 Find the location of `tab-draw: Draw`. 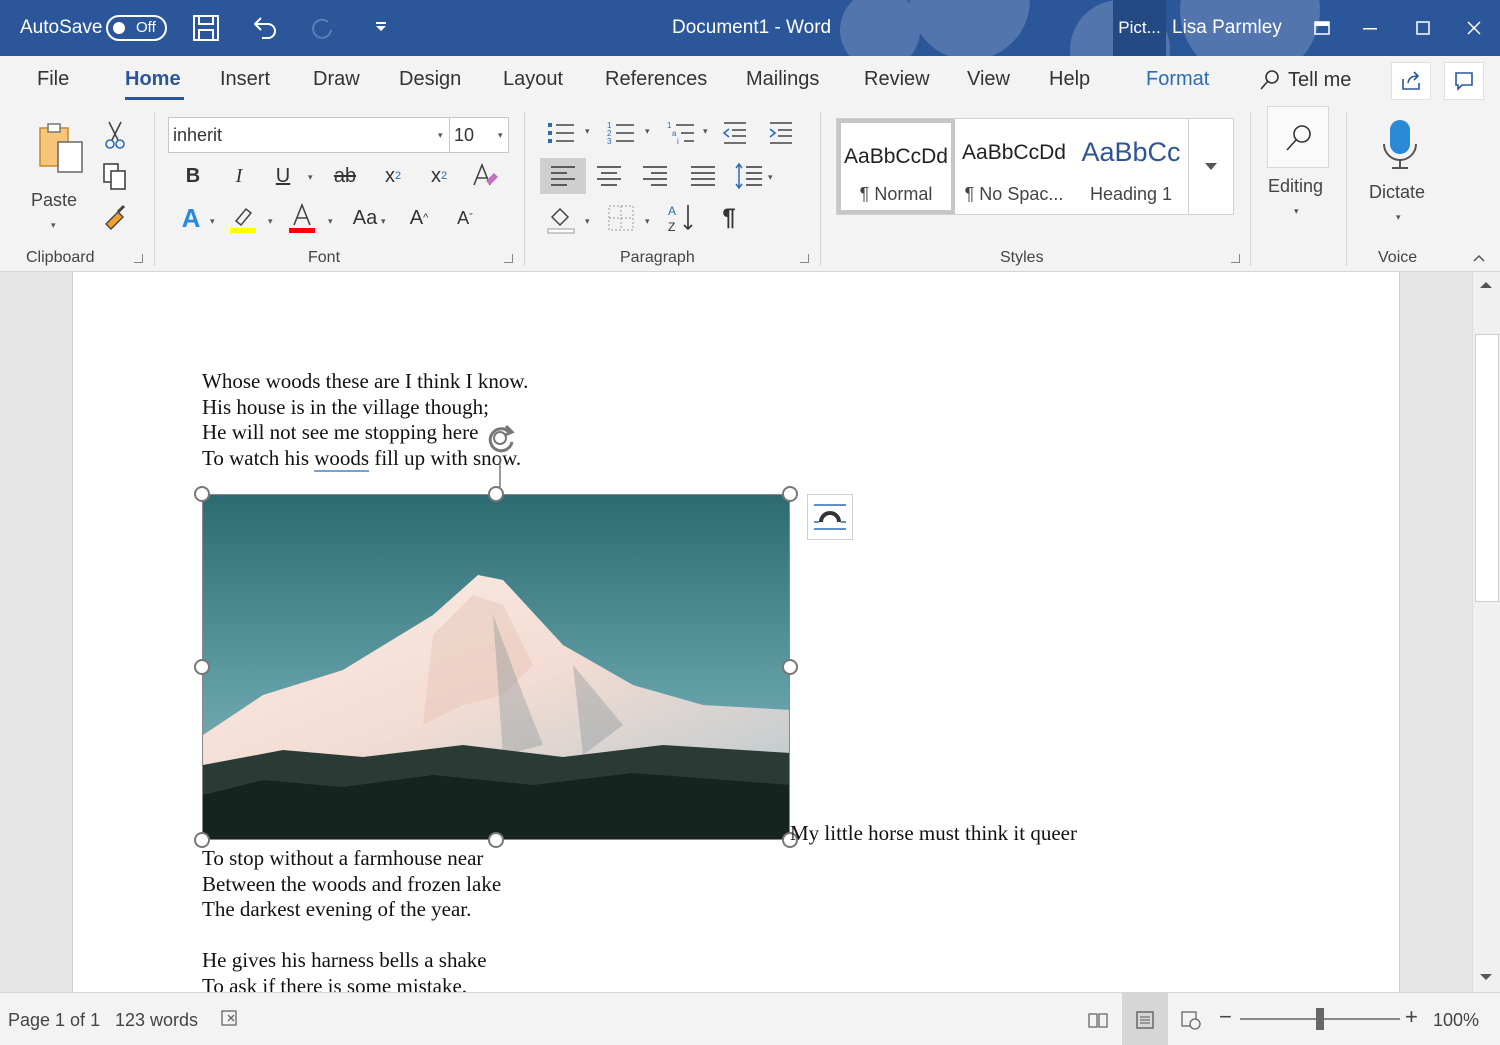

tab-draw: Draw is located at coordinates (336, 79).